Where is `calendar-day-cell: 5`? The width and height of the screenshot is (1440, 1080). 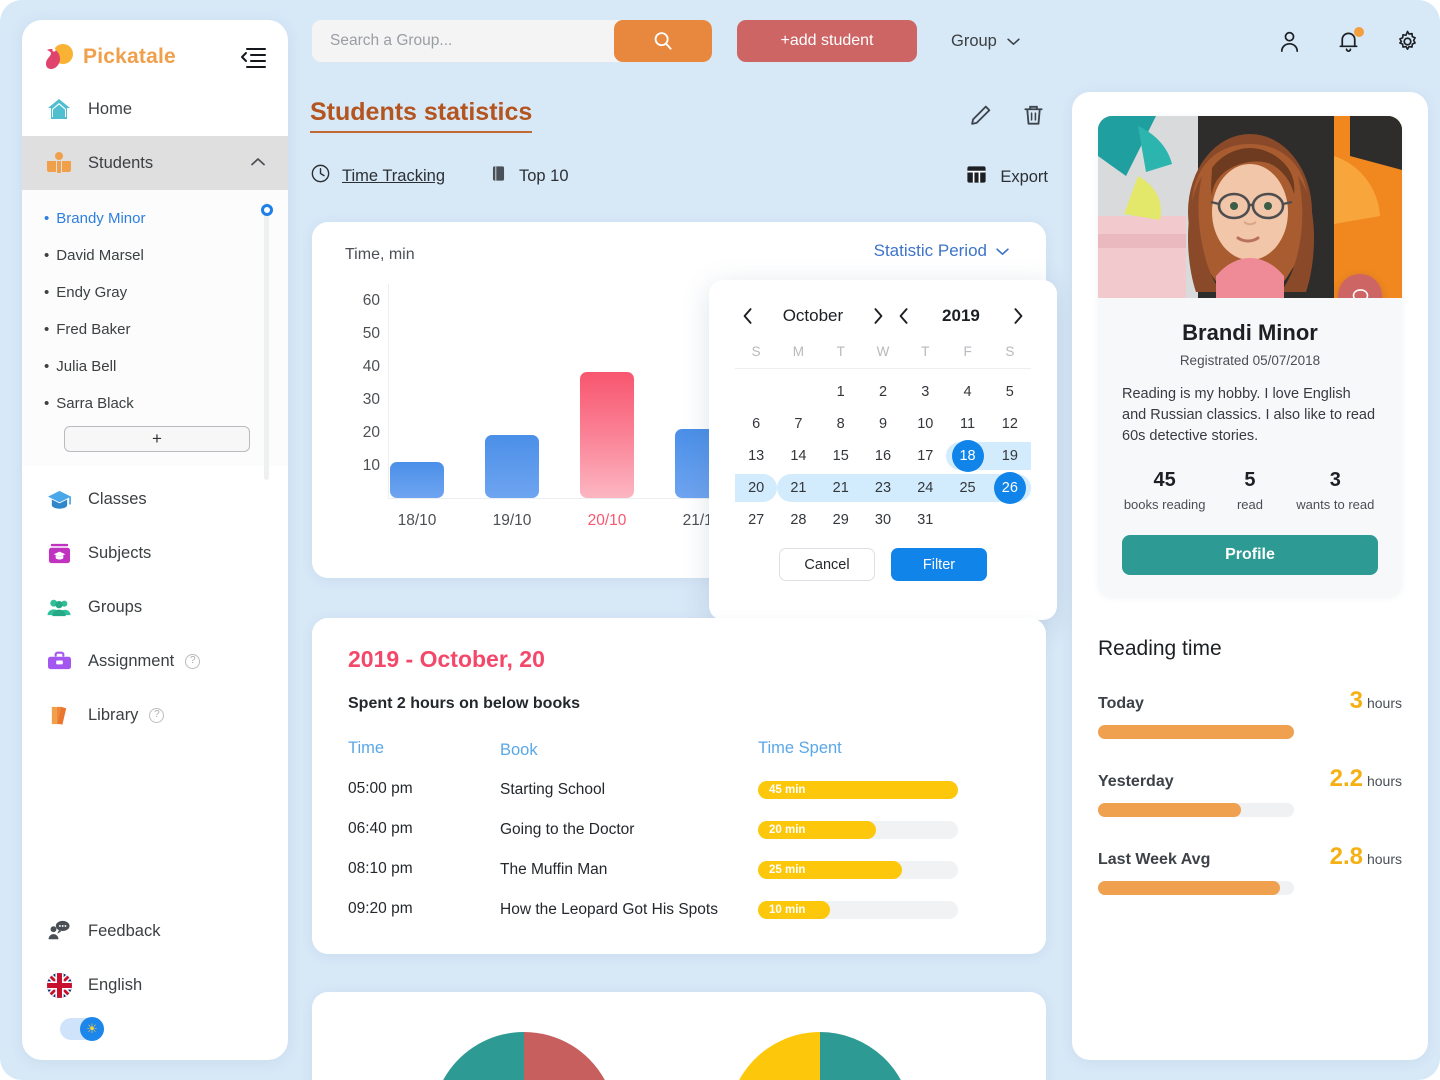
calendar-day-cell: 5 is located at coordinates (1010, 392).